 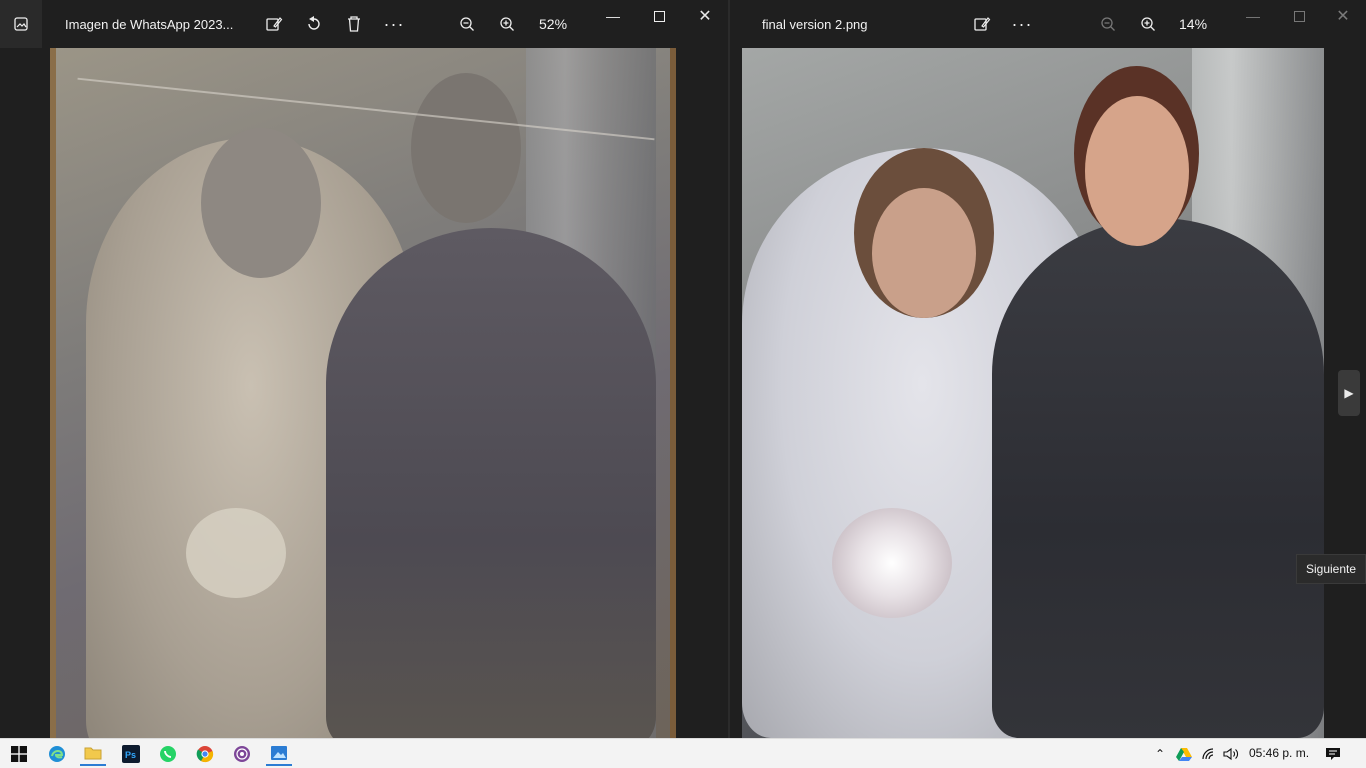 I want to click on tooltip: Siguiente, so click(x=1331, y=569).